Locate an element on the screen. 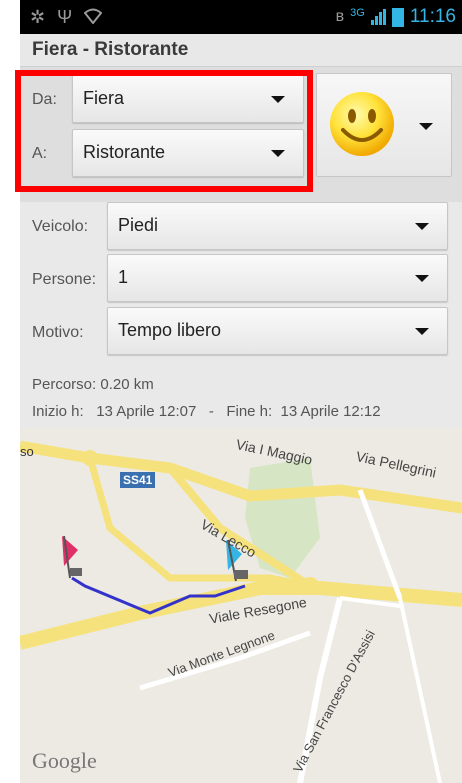 The height and width of the screenshot is (783, 462). vehicle-label: Veicolo: is located at coordinates (60, 226).